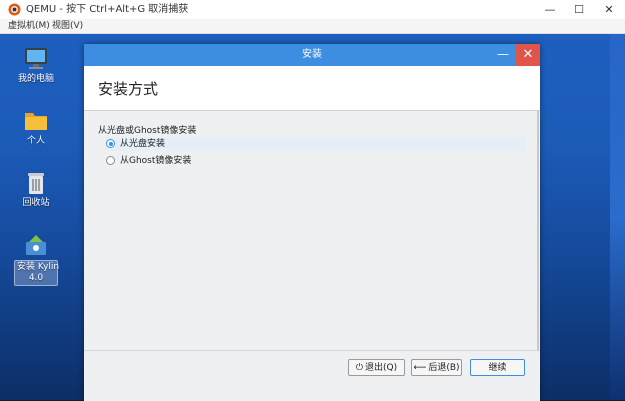 This screenshot has height=401, width=625. What do you see at coordinates (37, 259) in the screenshot?
I see `desktop-icon-install-kylin: 安装 Kylin 4.0` at bounding box center [37, 259].